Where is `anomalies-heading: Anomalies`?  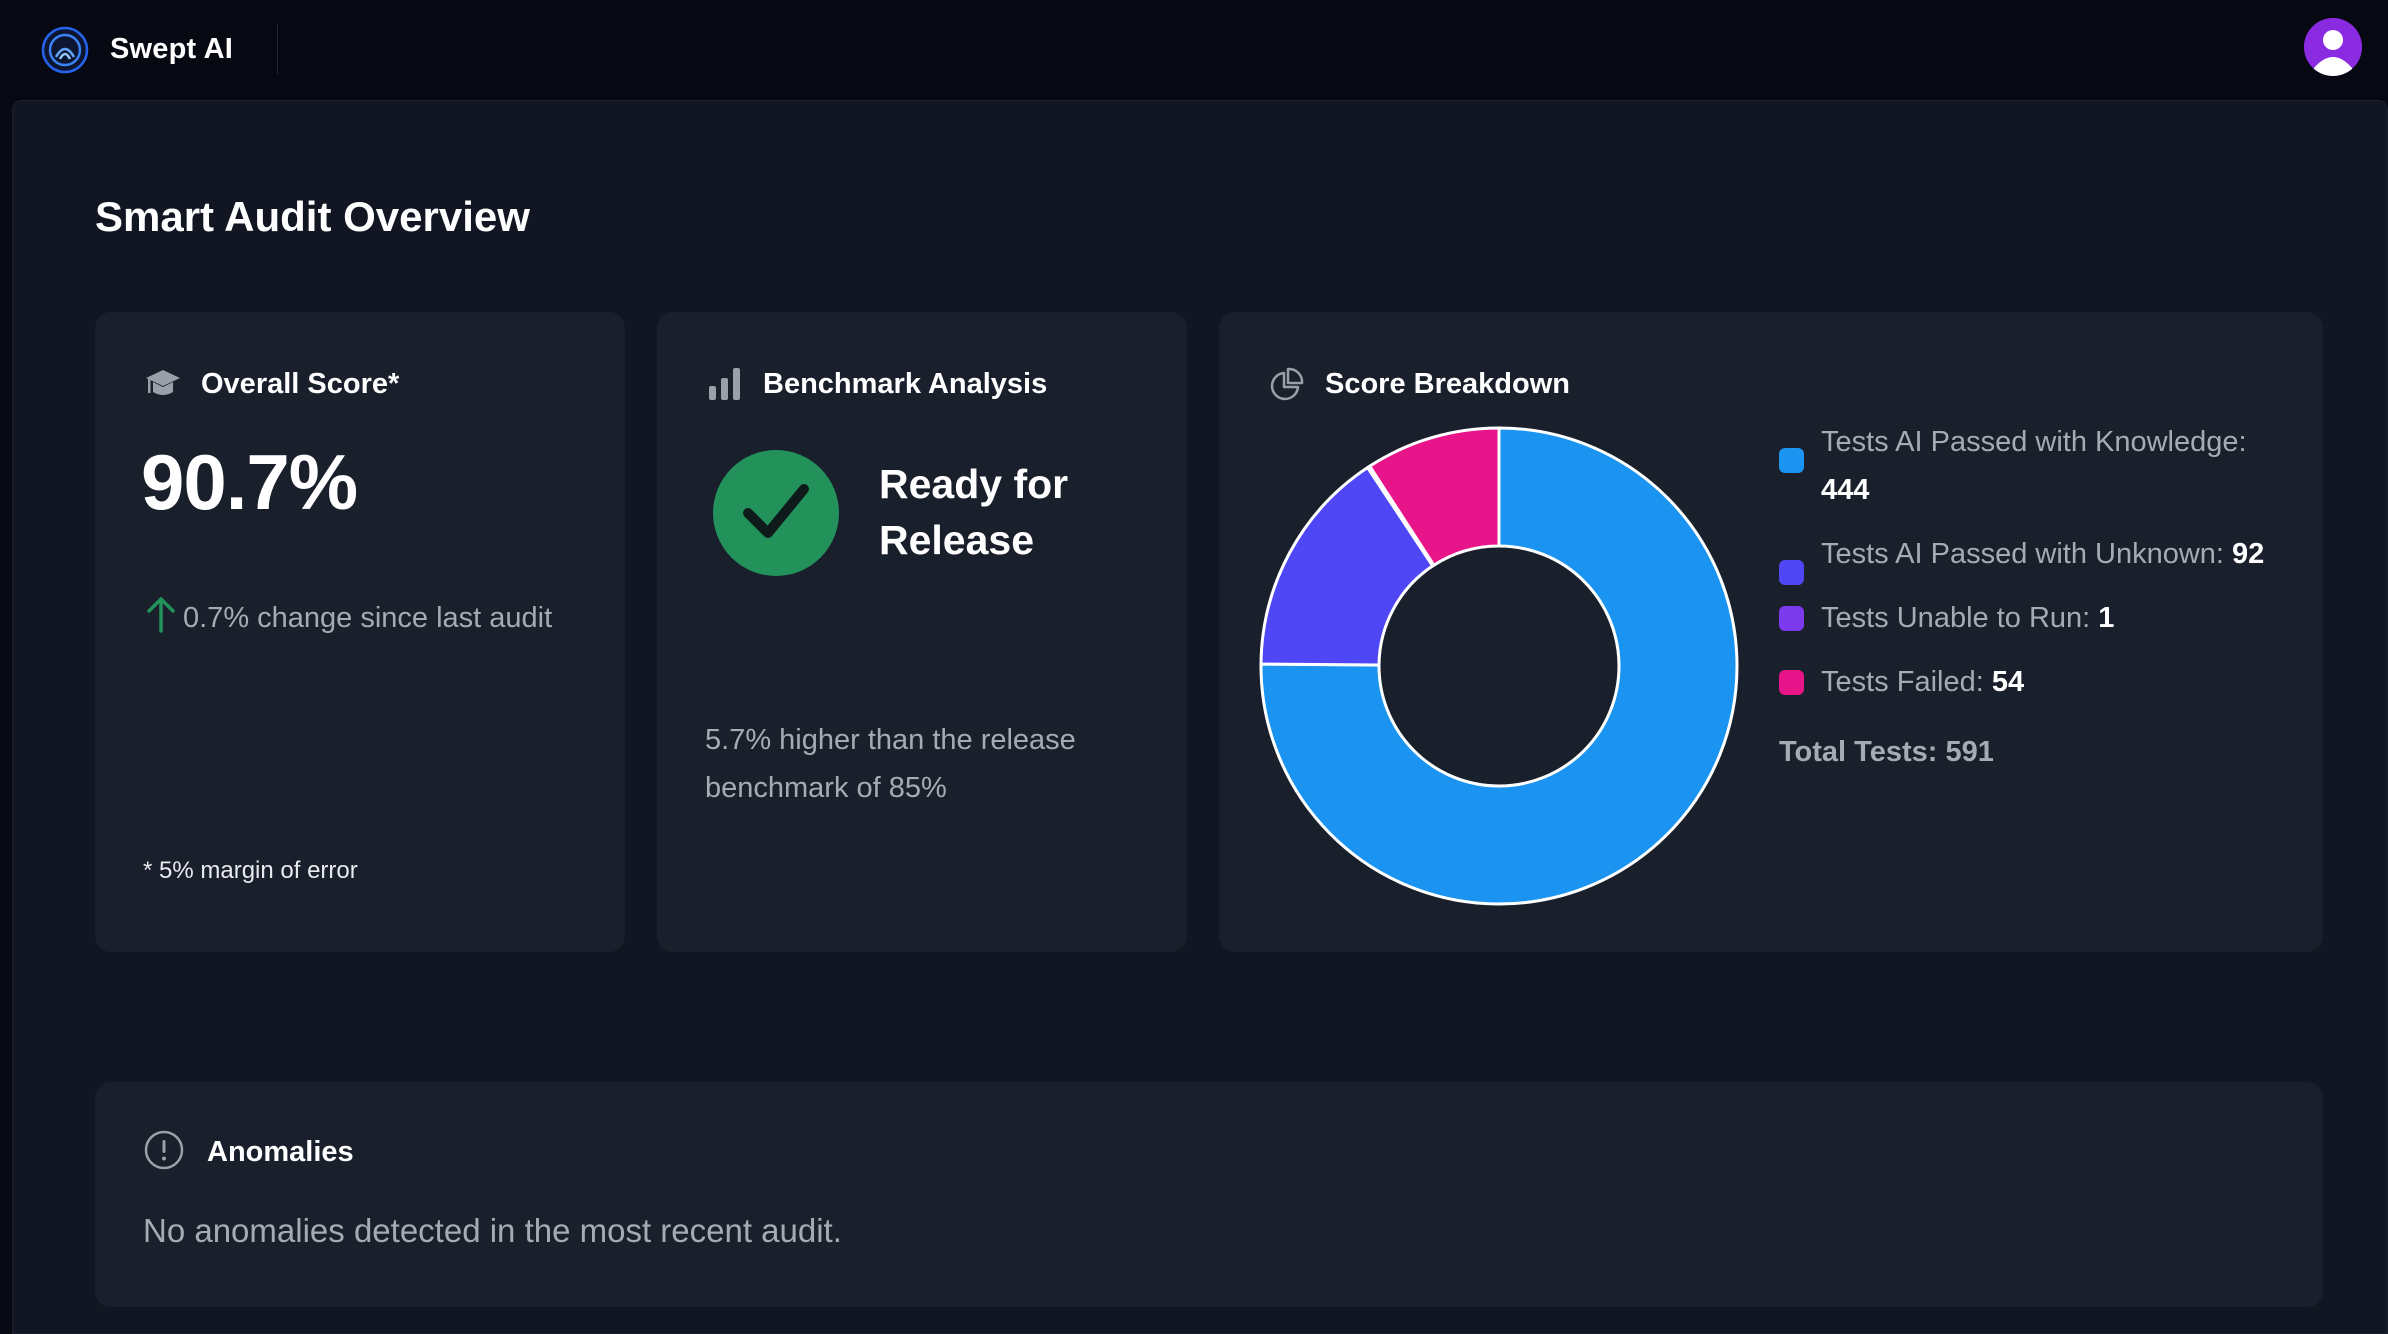
anomalies-heading: Anomalies is located at coordinates (280, 1151).